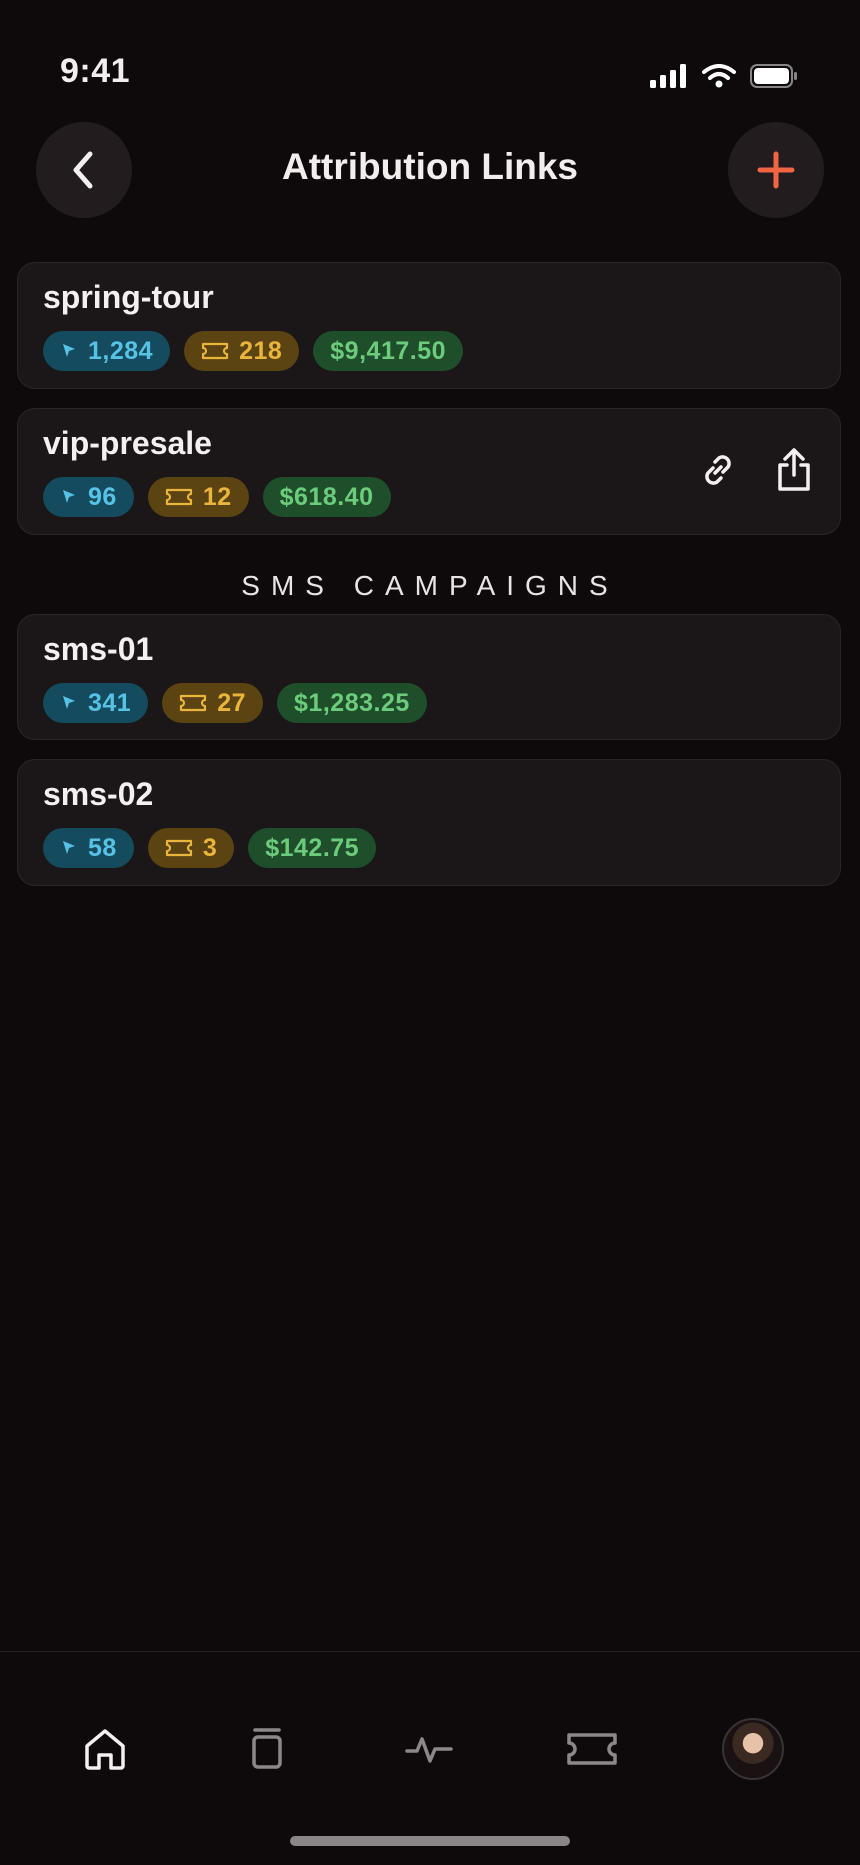 The height and width of the screenshot is (1865, 860). I want to click on link-card-vip-presale: vip-presale 96 12 $618.40, so click(429, 471).